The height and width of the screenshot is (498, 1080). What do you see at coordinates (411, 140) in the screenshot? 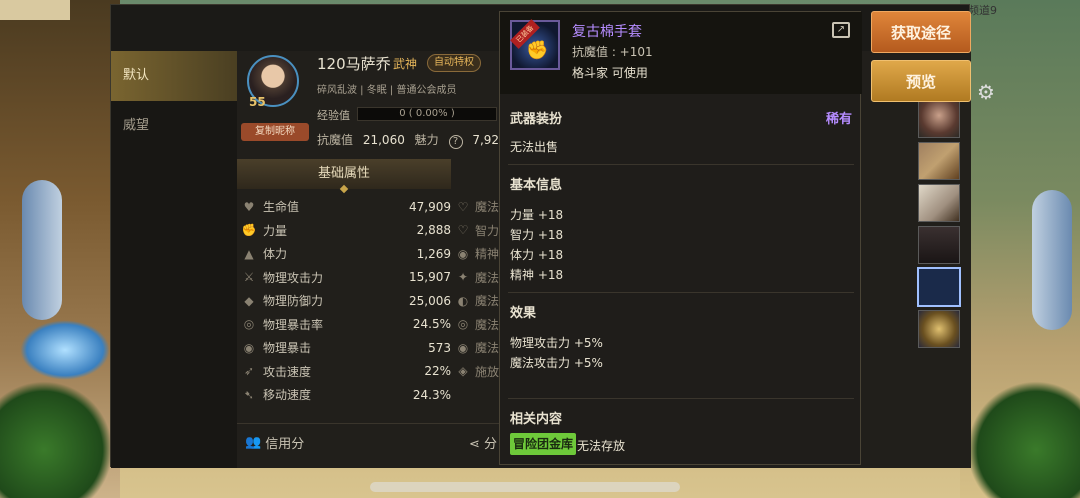
I see `power-row: 抗魔值 21,060 魅力 ? 7,92` at bounding box center [411, 140].